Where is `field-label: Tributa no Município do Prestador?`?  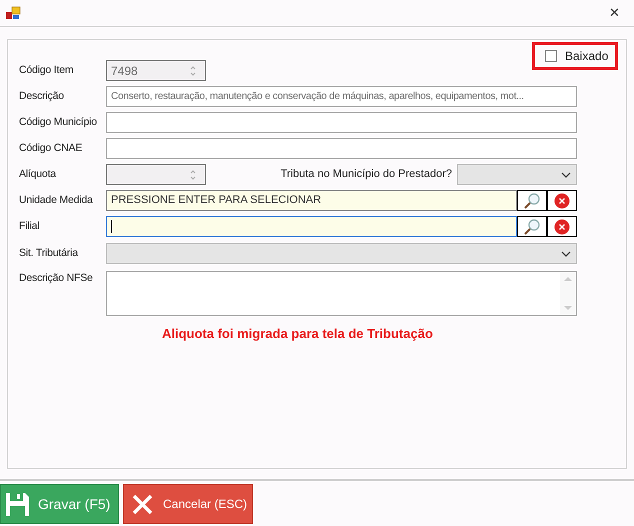 field-label: Tributa no Município do Prestador? is located at coordinates (366, 174).